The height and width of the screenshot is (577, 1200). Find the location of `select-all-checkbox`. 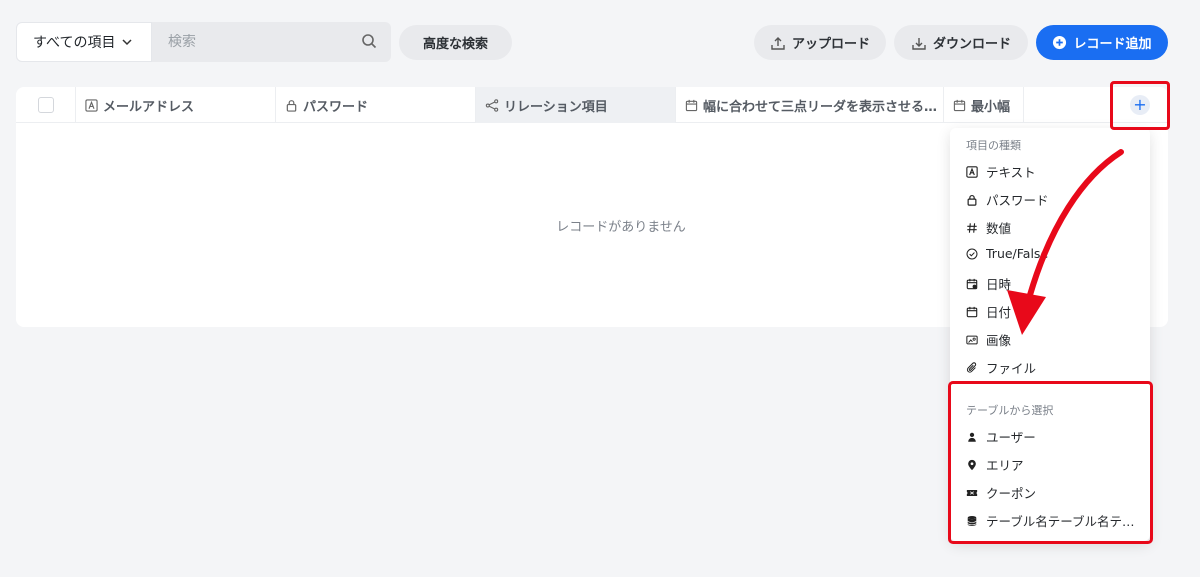

select-all-checkbox is located at coordinates (45, 105).